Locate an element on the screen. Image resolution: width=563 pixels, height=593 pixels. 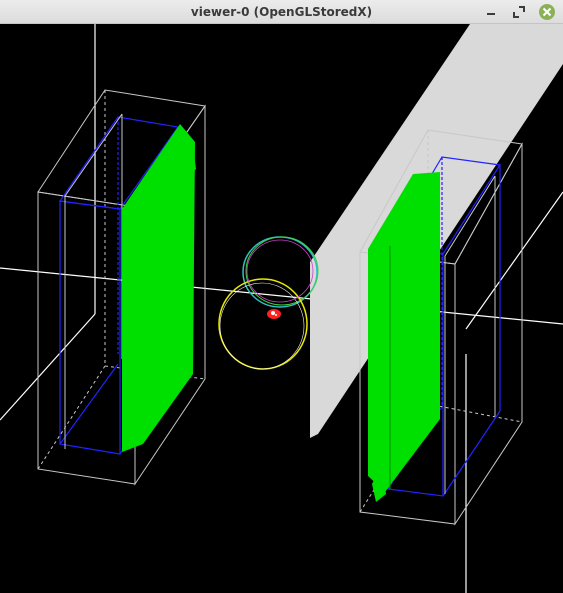
maximize-button is located at coordinates (519, 12).